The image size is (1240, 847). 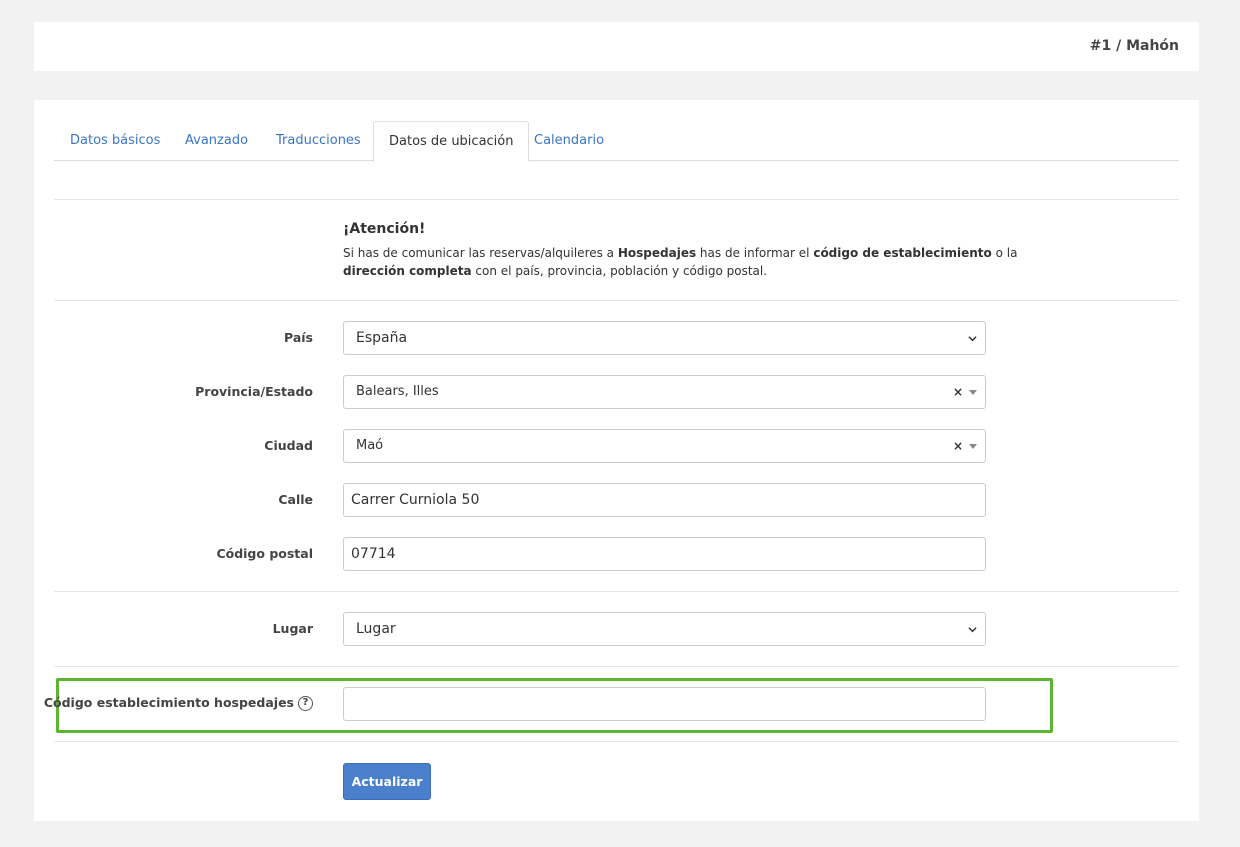 What do you see at coordinates (376, 629) in the screenshot?
I see `lugar-value: Lugar` at bounding box center [376, 629].